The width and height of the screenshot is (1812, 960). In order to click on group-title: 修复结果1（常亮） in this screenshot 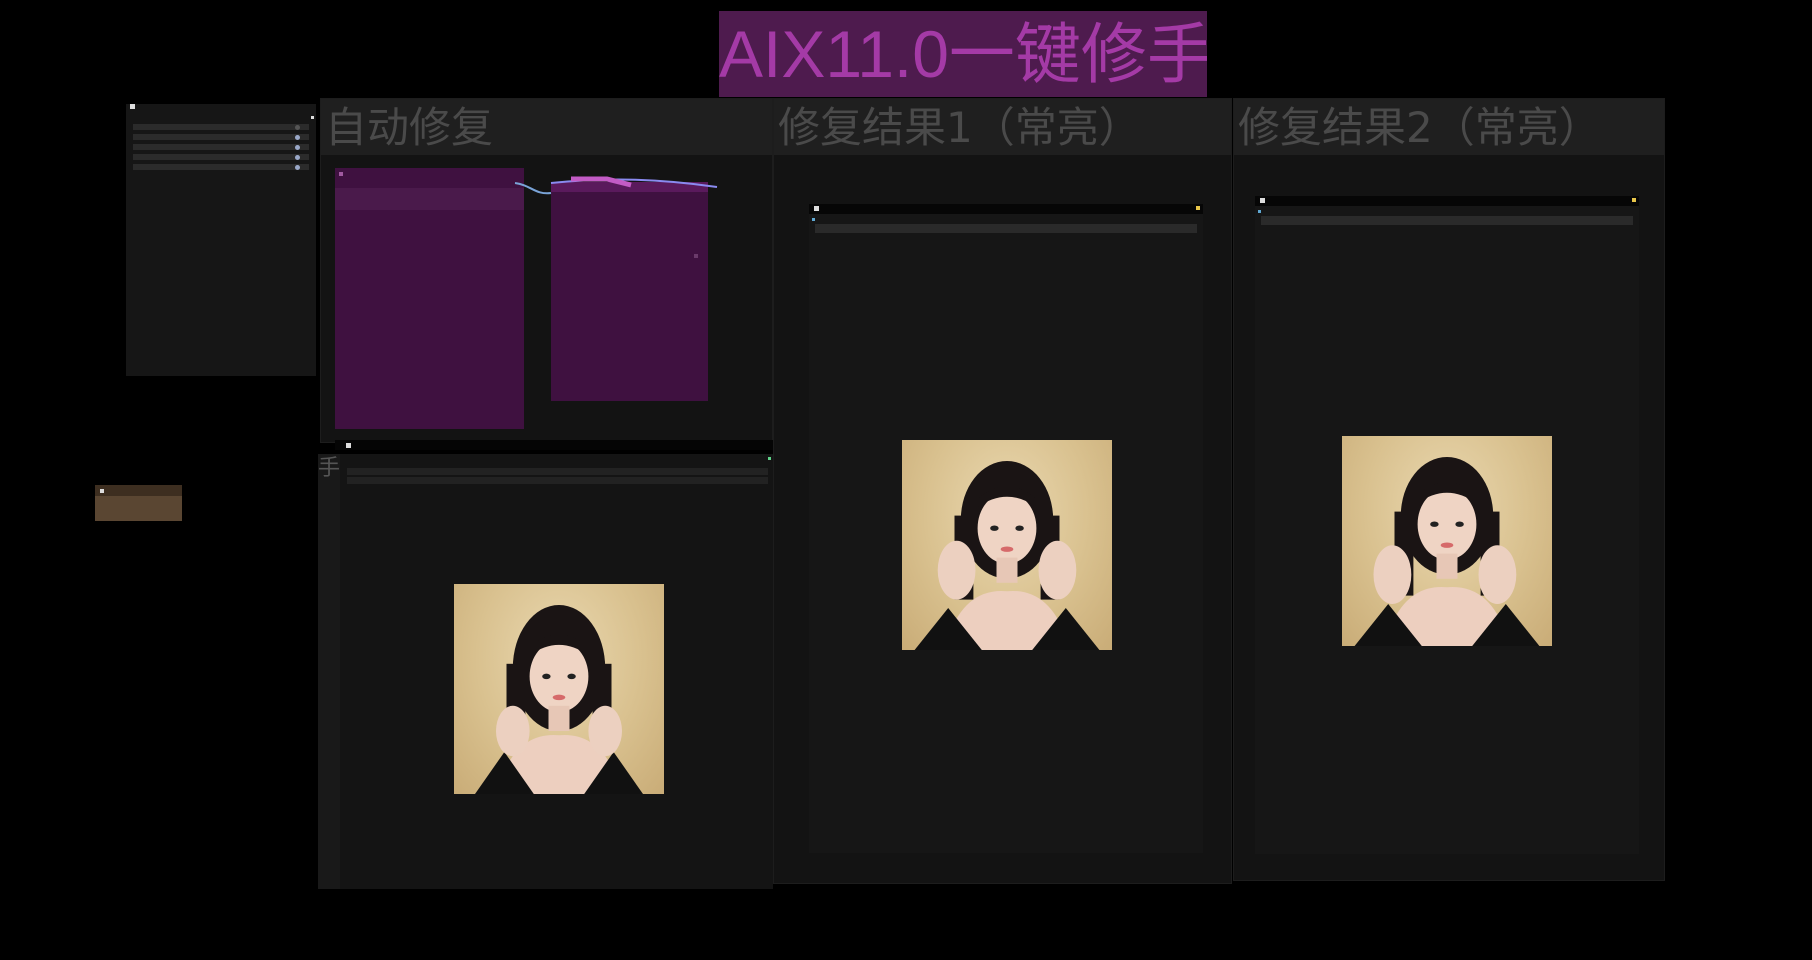, I will do `click(1002, 127)`.